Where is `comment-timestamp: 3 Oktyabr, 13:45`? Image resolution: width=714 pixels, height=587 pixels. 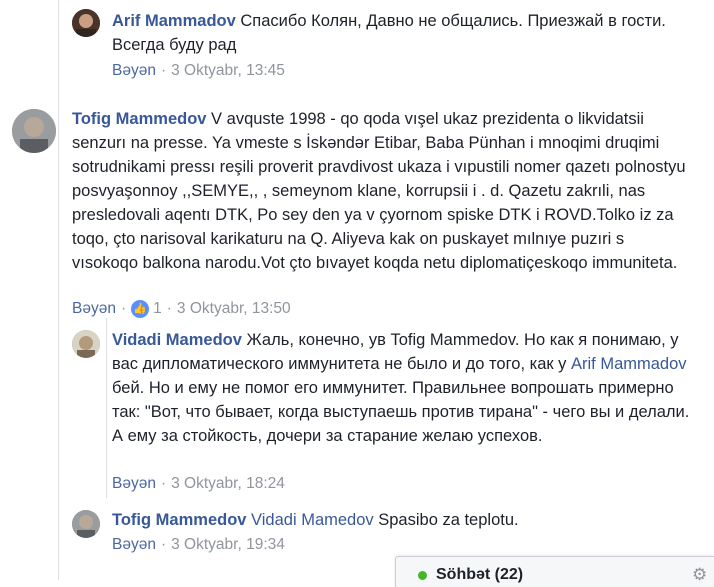
comment-timestamp: 3 Oktyabr, 13:45 is located at coordinates (228, 71).